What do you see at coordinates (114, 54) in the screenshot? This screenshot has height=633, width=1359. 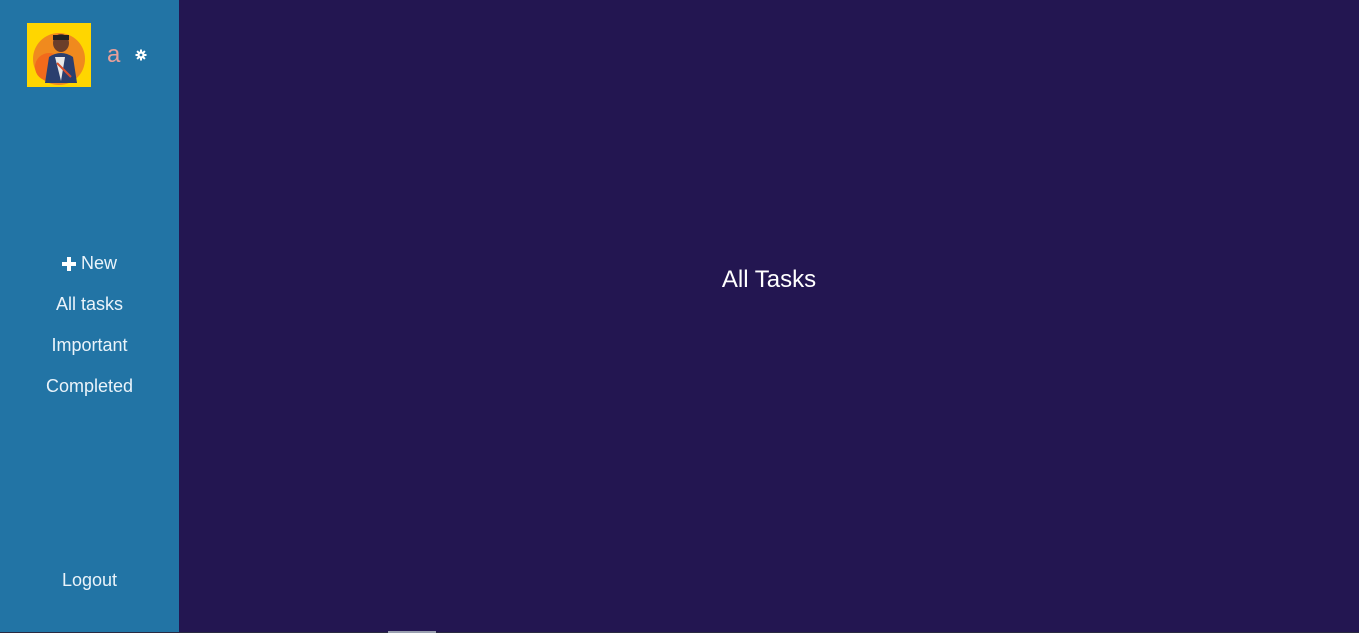 I see `username: a` at bounding box center [114, 54].